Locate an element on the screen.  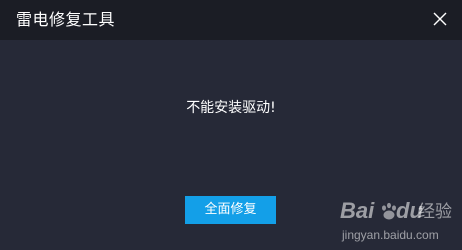
error-message: 不能安装驱动! is located at coordinates (231, 108).